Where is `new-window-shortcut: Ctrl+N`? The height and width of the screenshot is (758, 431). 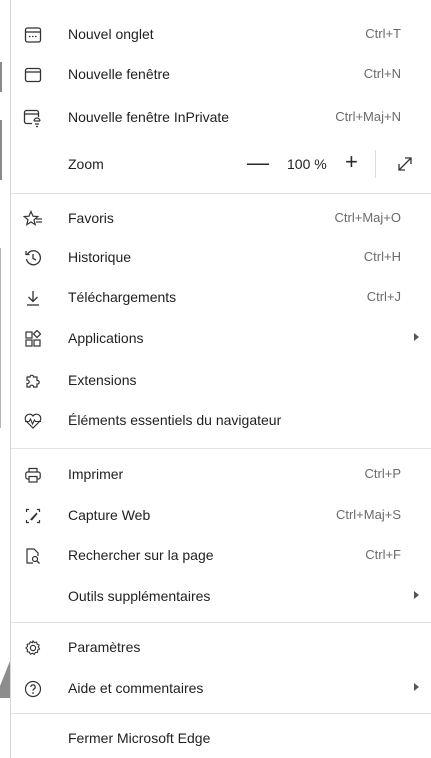
new-window-shortcut: Ctrl+N is located at coordinates (382, 73).